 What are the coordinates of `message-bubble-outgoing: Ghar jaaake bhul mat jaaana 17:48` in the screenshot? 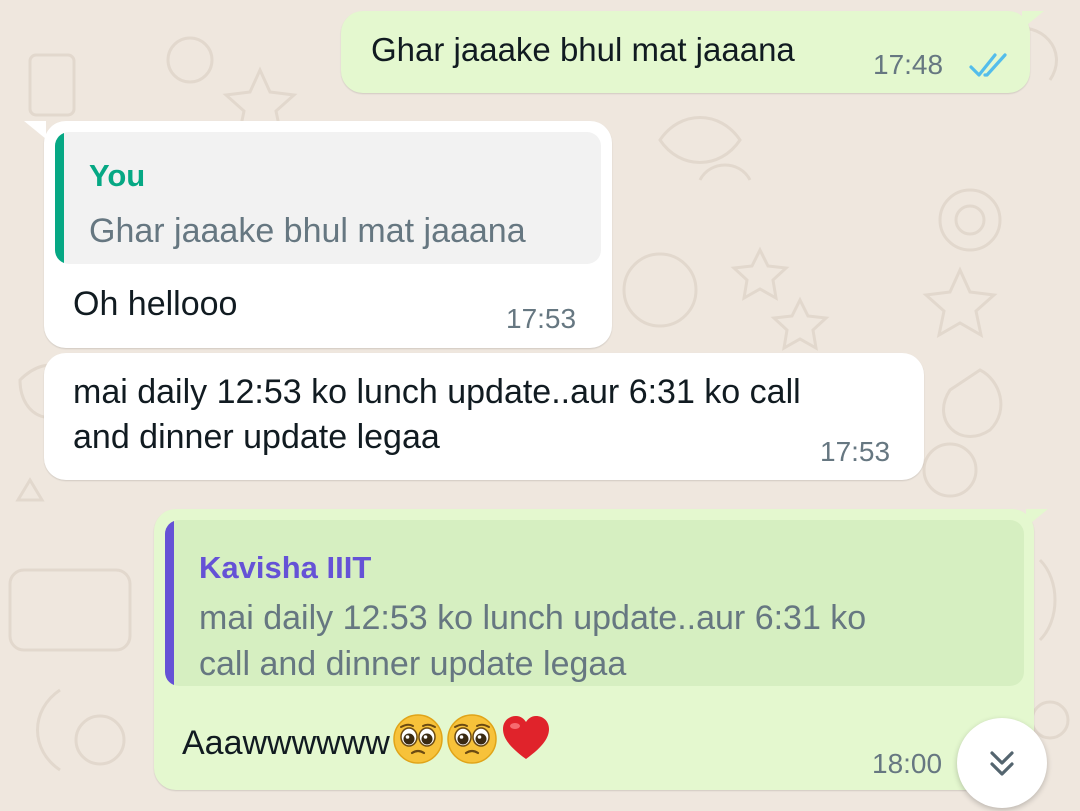 It's located at (685, 52).